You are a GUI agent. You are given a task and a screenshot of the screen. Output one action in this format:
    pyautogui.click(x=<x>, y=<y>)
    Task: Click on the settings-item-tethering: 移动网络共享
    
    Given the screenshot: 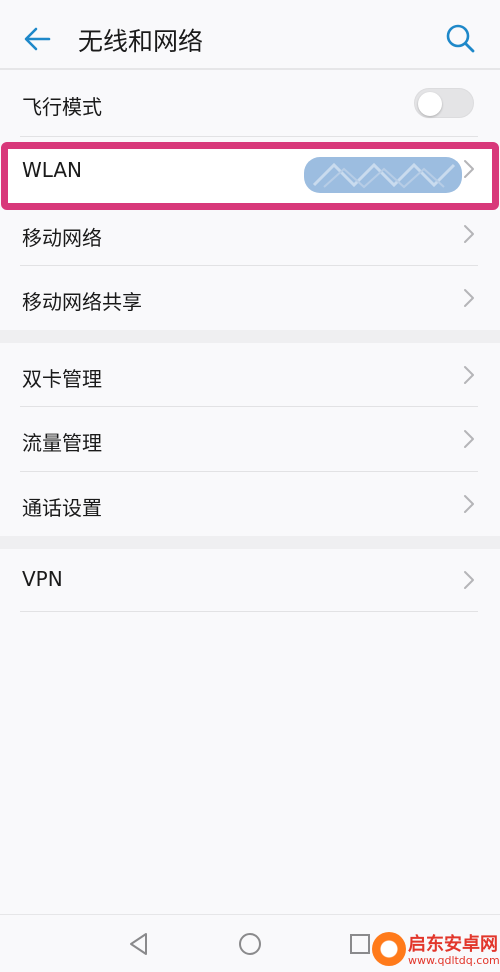 What is the action you would take?
    pyautogui.click(x=250, y=298)
    